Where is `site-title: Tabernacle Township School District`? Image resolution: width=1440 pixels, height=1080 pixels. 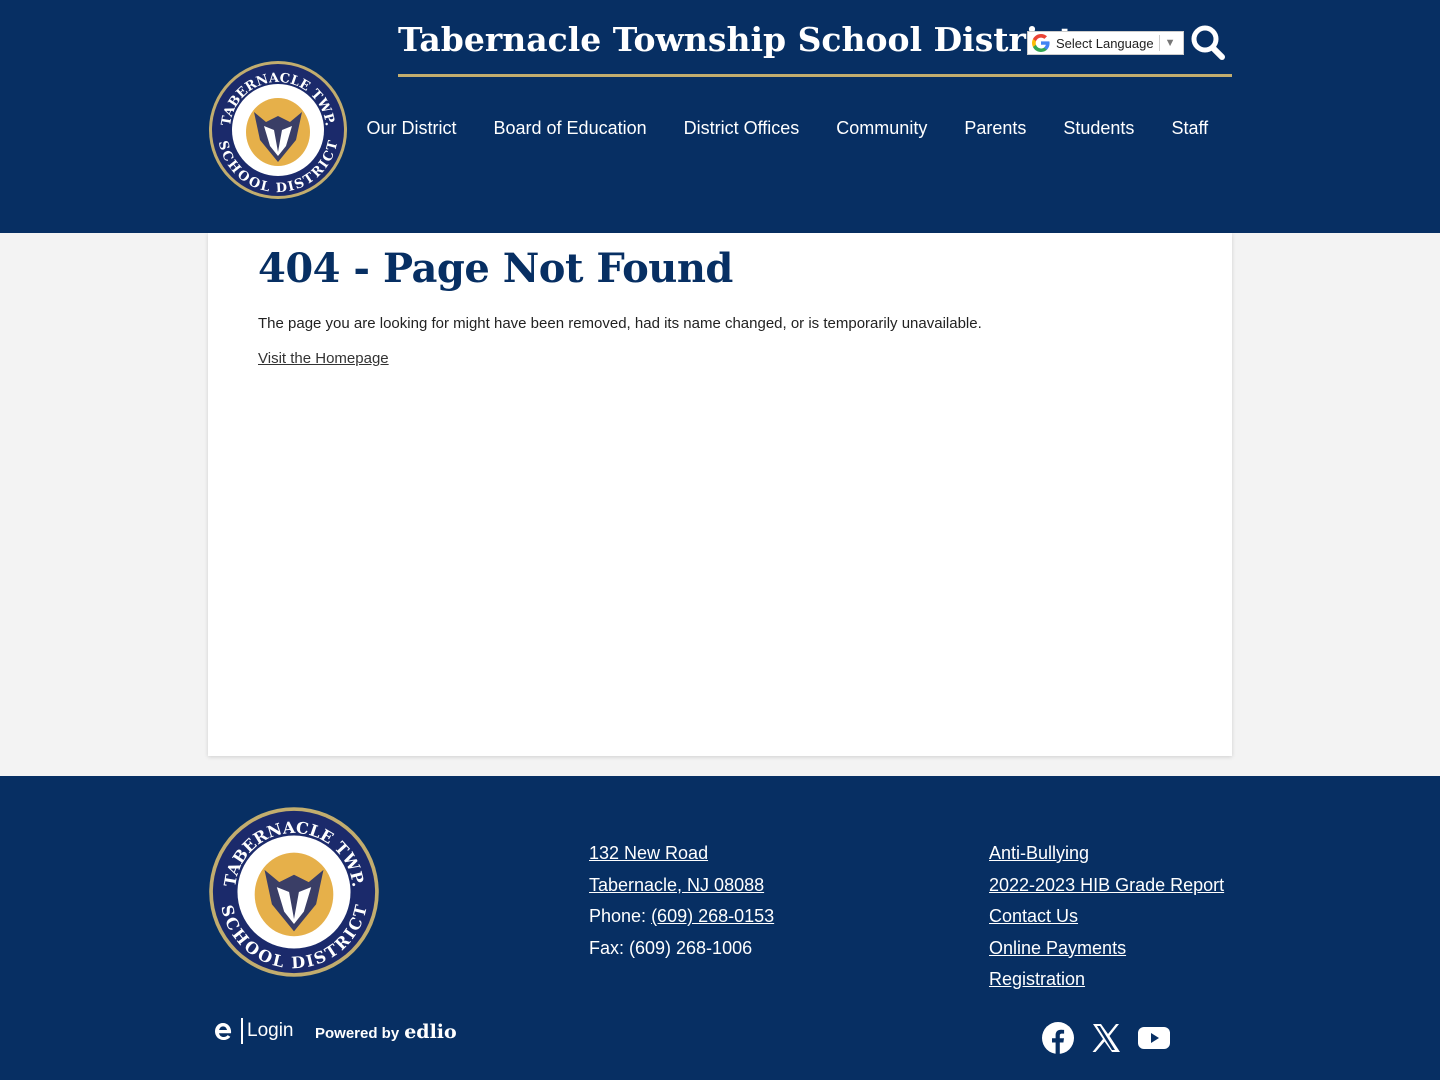
site-title: Tabernacle Township School District is located at coordinates (736, 39).